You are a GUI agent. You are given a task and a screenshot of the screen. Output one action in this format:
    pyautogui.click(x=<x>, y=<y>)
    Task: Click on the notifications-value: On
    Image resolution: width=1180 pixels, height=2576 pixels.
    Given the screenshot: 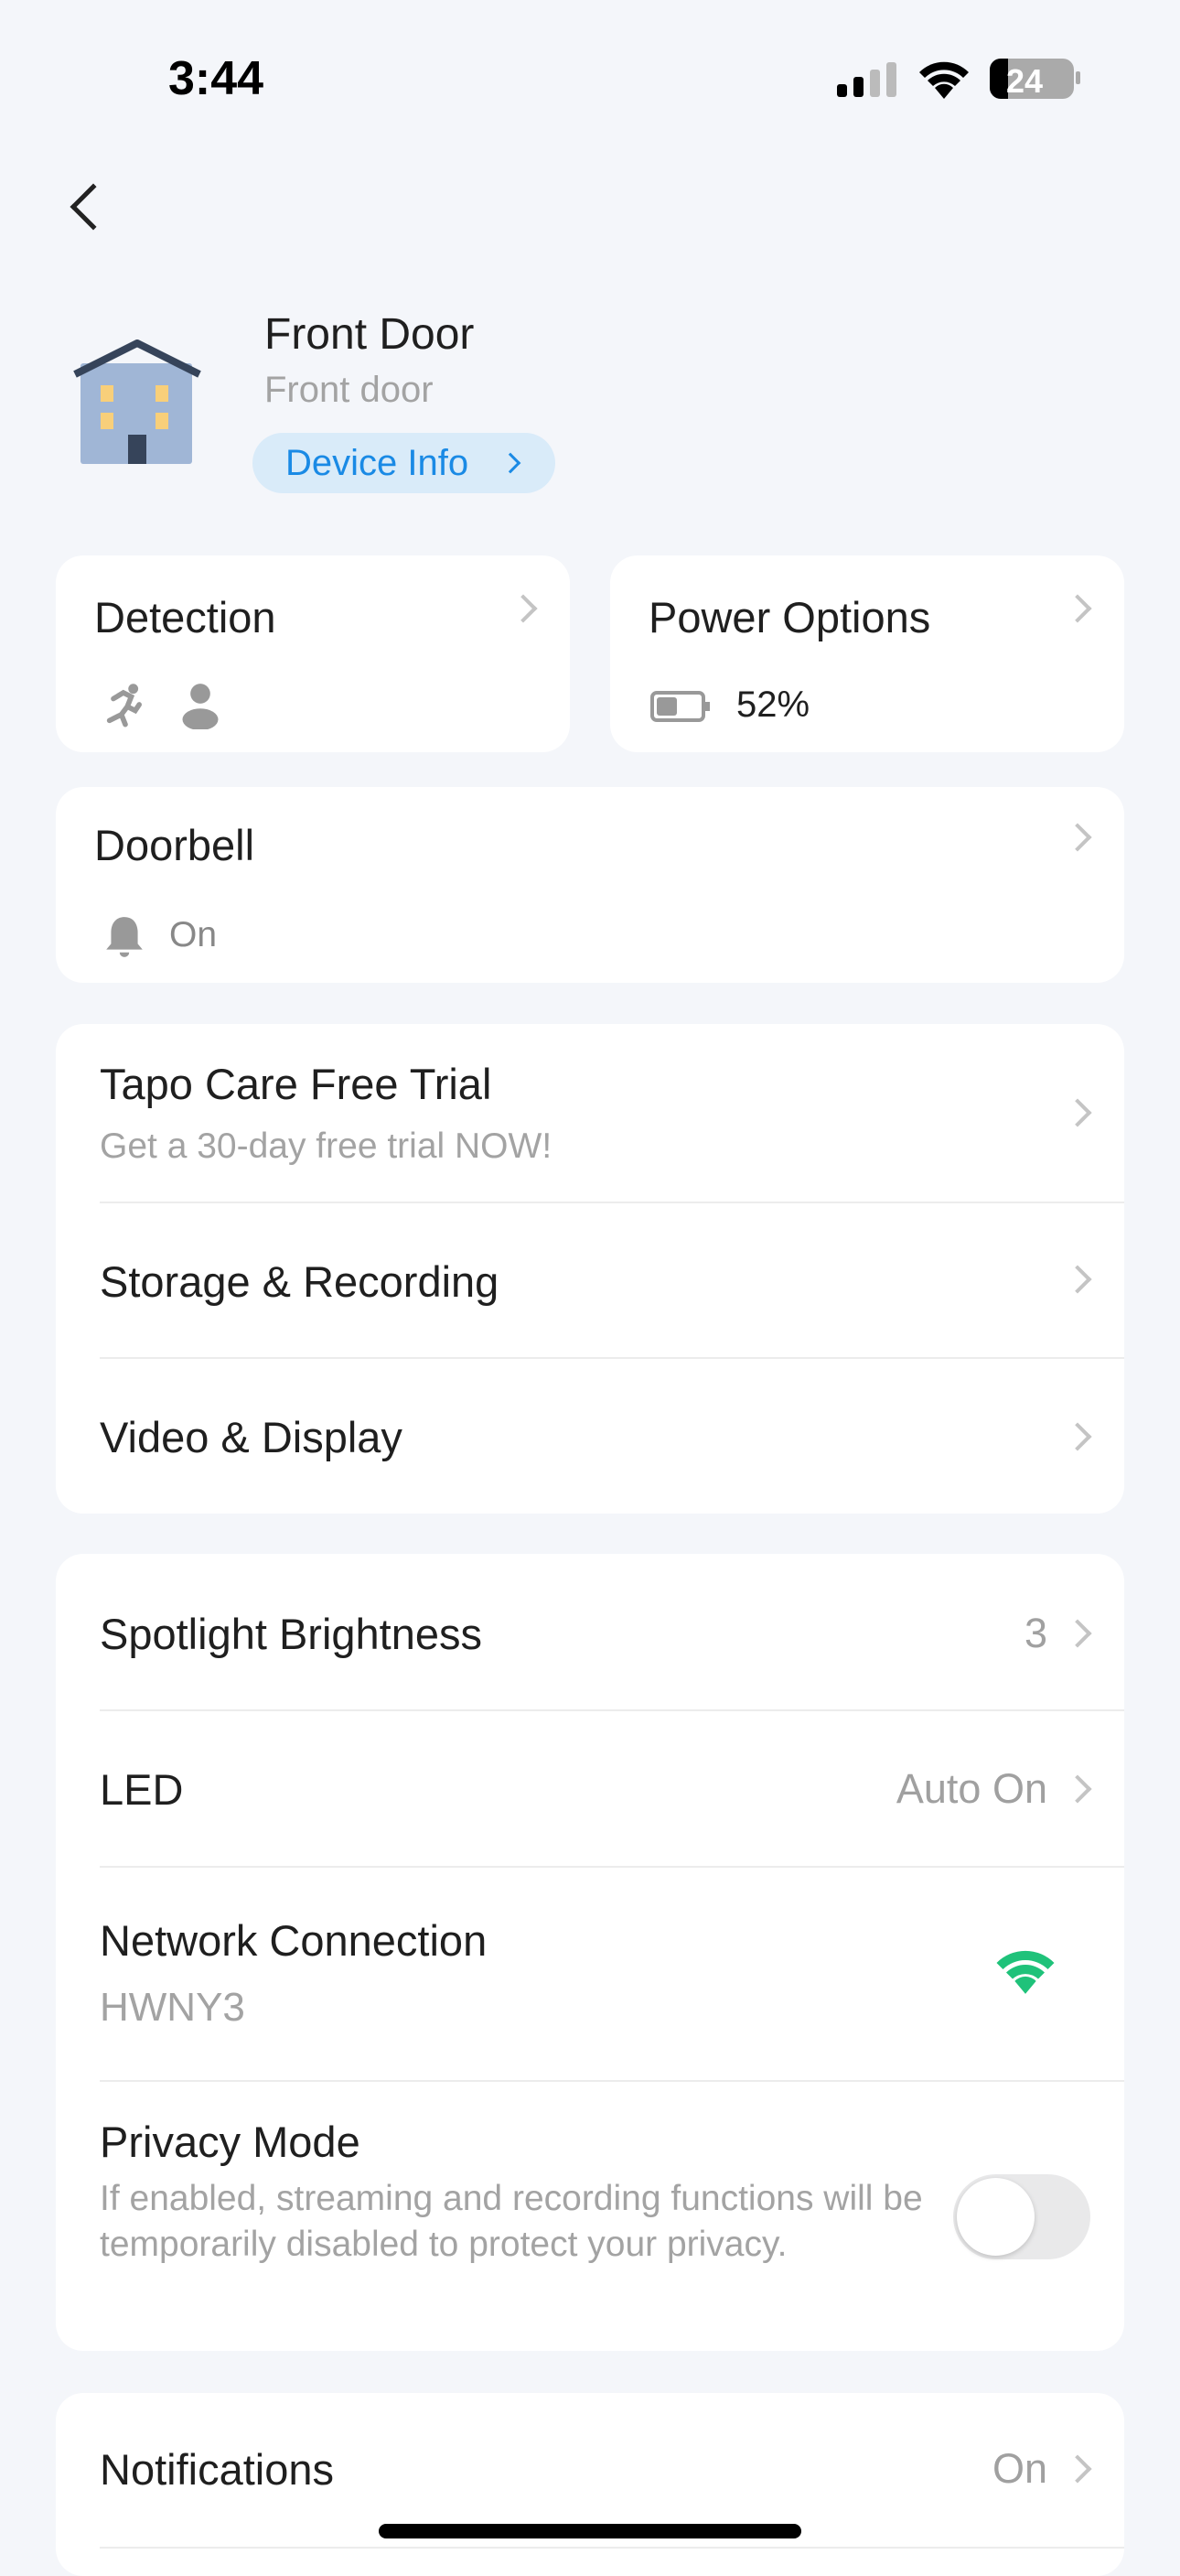 What is the action you would take?
    pyautogui.click(x=1019, y=2468)
    